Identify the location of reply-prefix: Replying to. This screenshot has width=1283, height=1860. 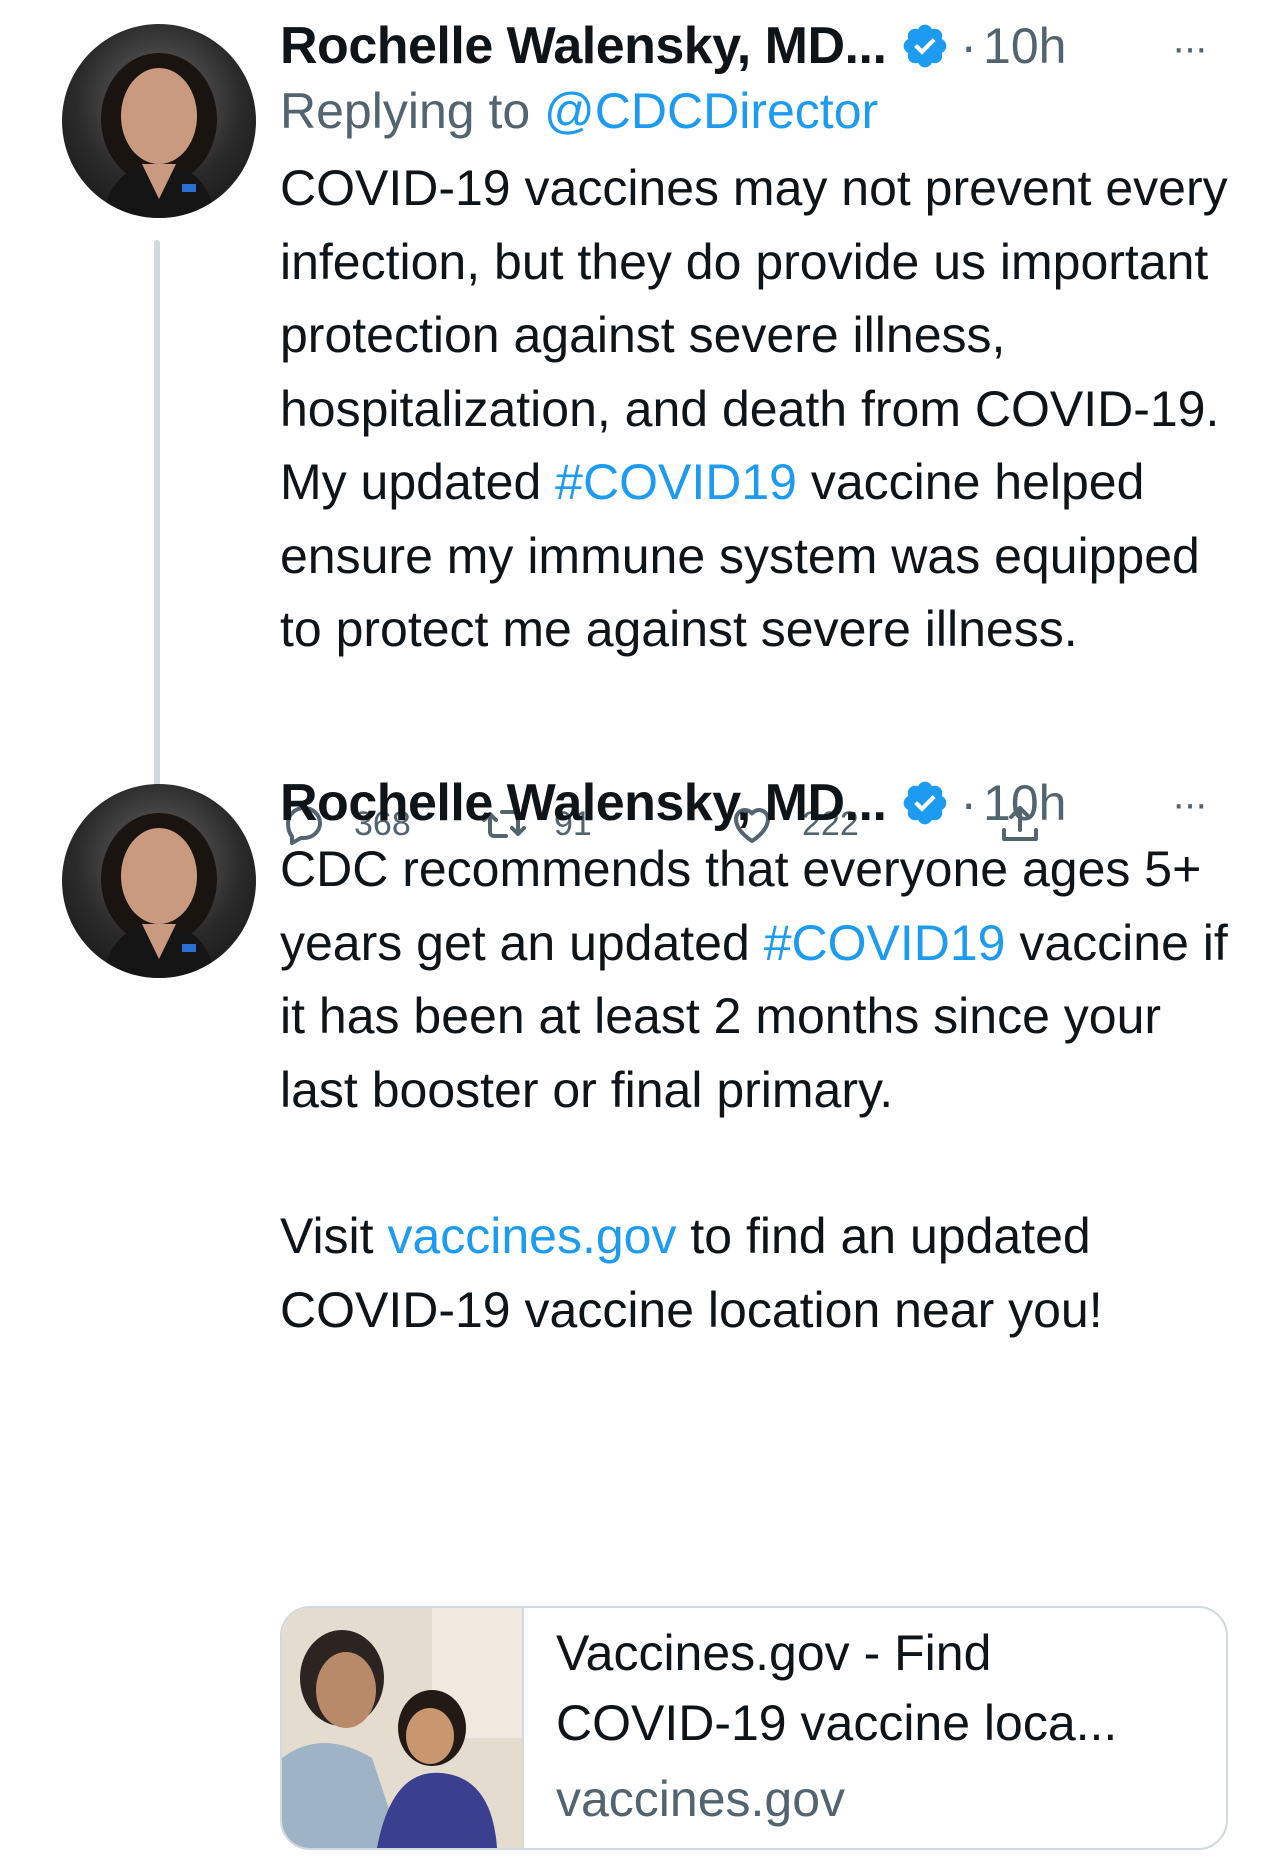
(412, 111).